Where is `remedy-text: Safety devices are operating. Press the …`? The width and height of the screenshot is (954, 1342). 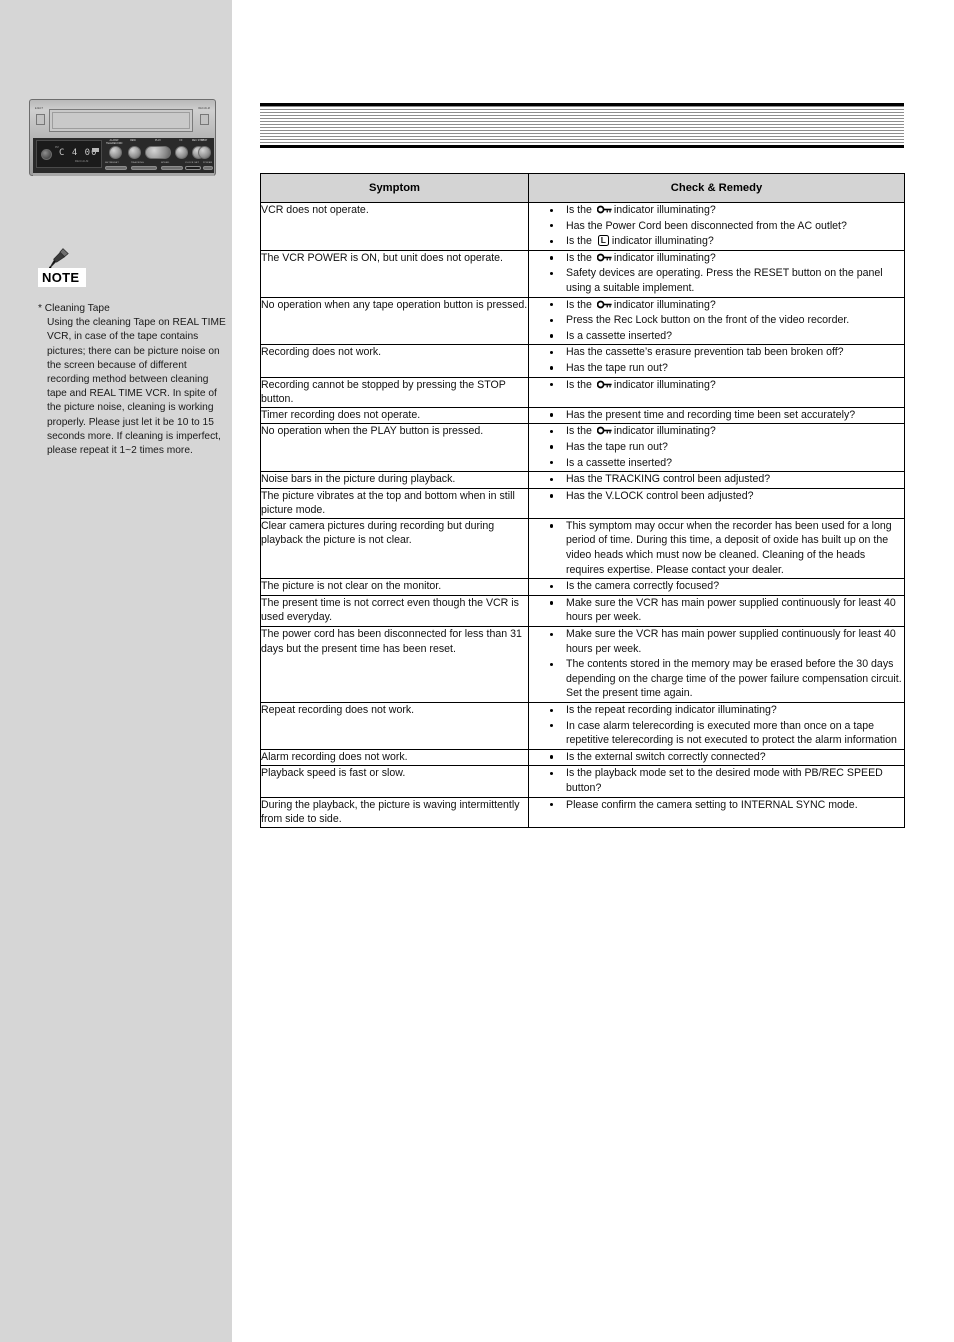 remedy-text: Safety devices are operating. Press the … is located at coordinates (724, 280).